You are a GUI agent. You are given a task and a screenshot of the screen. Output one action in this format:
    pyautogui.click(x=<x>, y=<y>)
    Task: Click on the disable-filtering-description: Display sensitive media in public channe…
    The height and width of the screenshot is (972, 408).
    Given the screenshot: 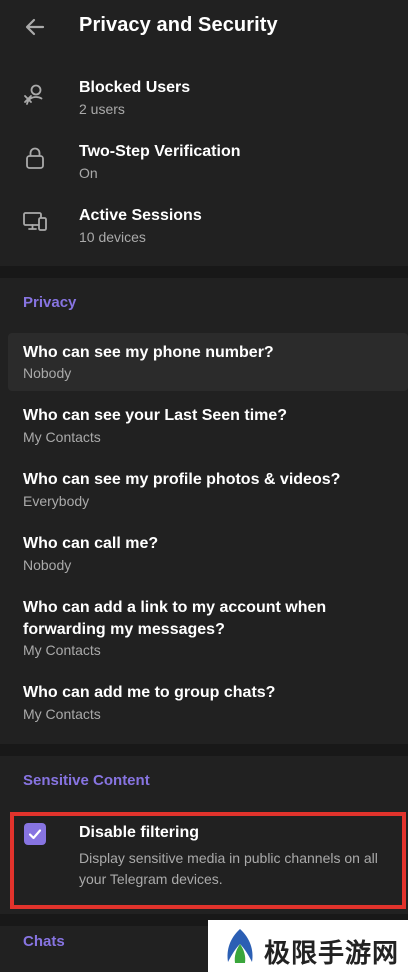 What is the action you would take?
    pyautogui.click(x=228, y=868)
    